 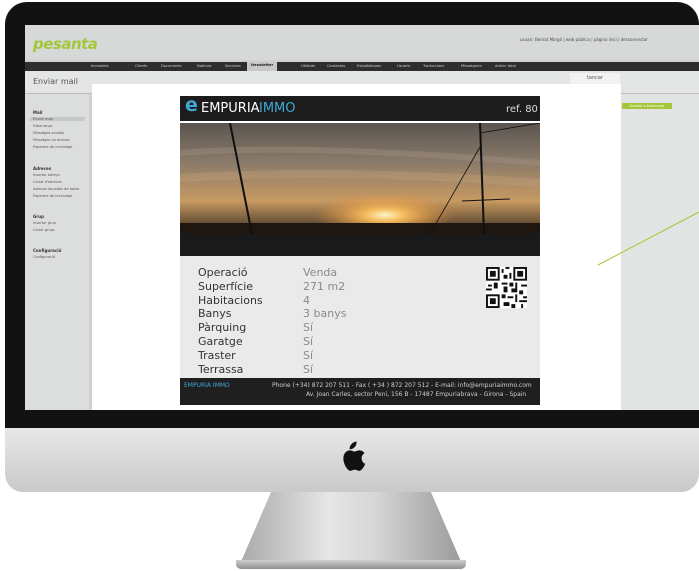 What do you see at coordinates (215, 314) in the screenshot?
I see `detail-label: Banys` at bounding box center [215, 314].